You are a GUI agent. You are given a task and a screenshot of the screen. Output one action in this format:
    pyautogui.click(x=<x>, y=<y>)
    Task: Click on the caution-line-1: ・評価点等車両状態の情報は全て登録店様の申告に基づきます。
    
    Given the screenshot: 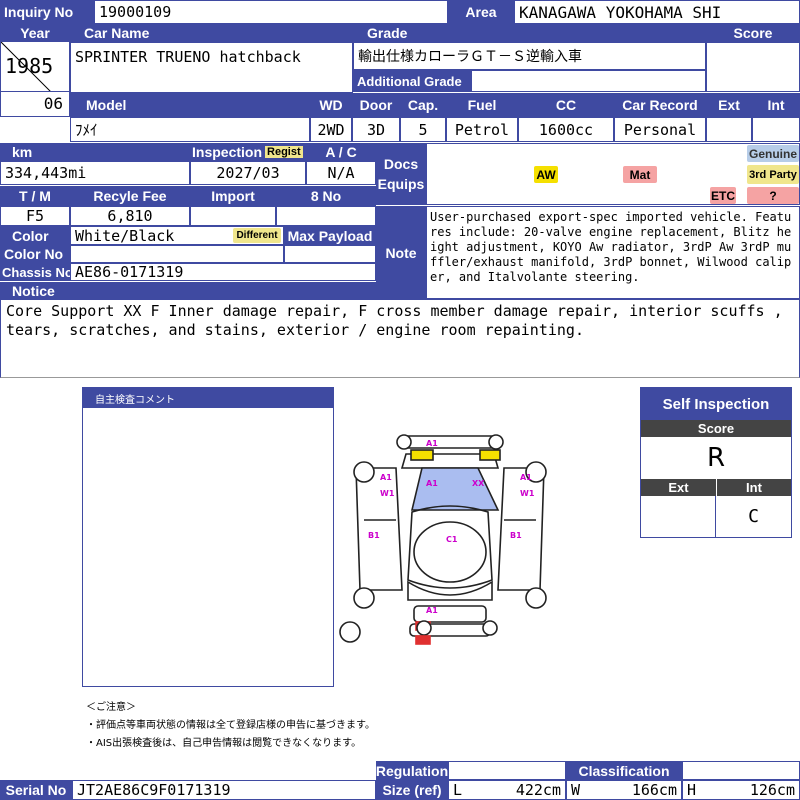 What is the action you would take?
    pyautogui.click(x=230, y=725)
    